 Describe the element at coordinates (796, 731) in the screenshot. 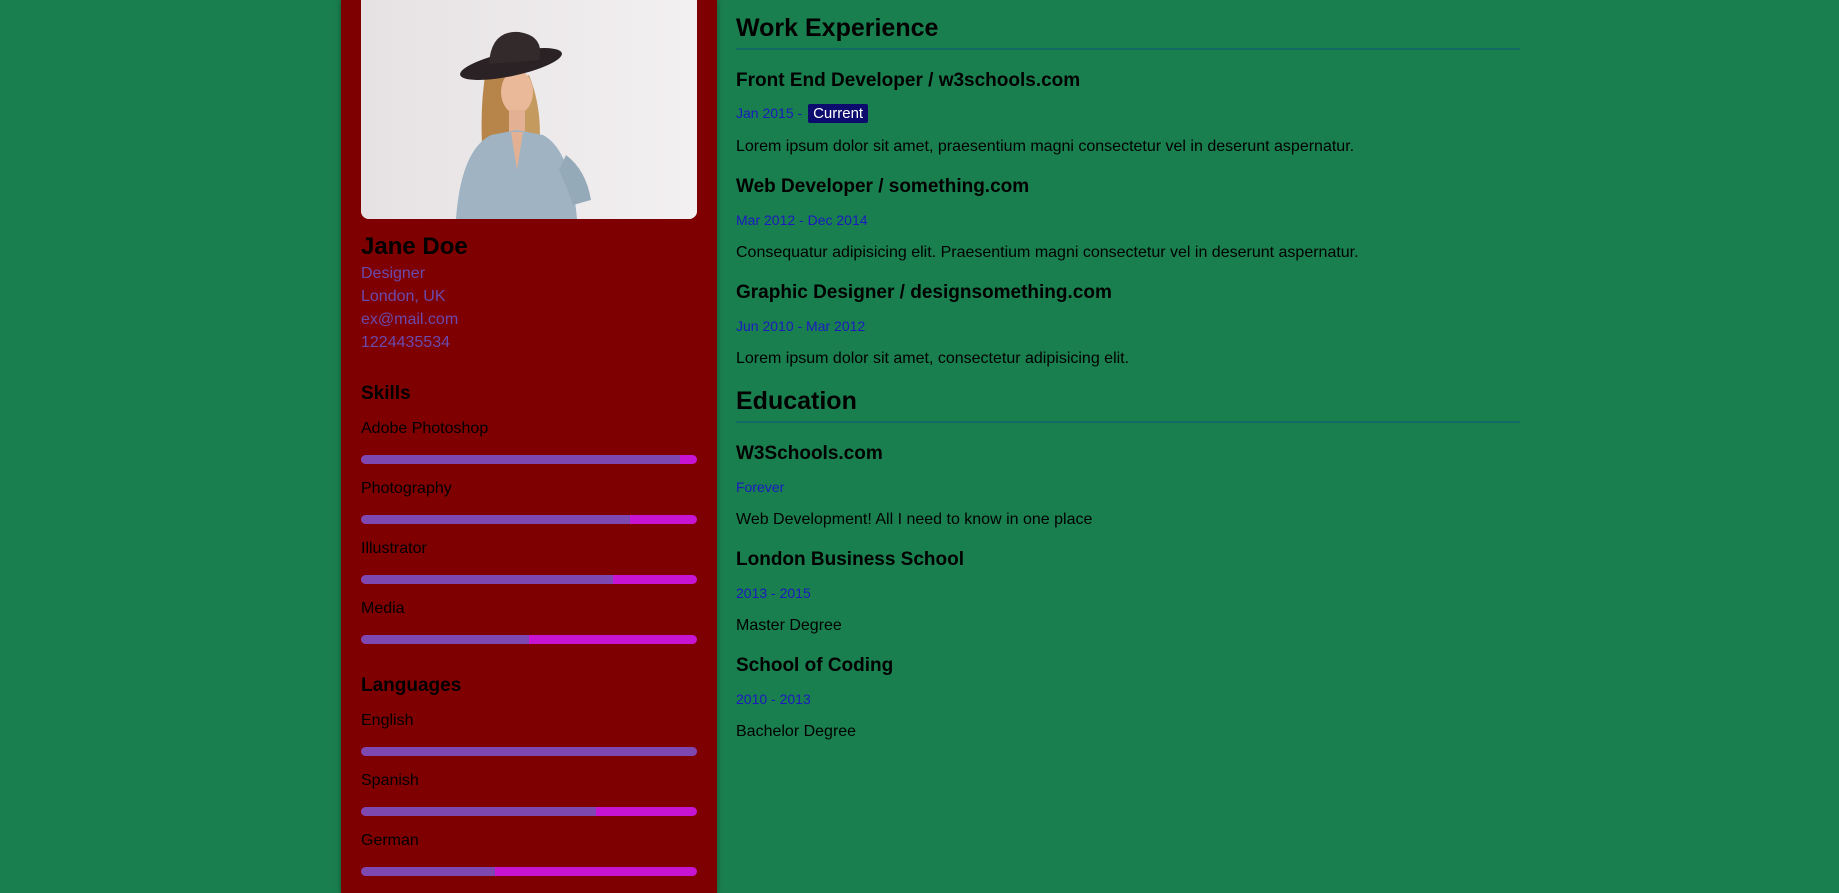

I see `education-entry-description: Bachelor Degree` at that location.